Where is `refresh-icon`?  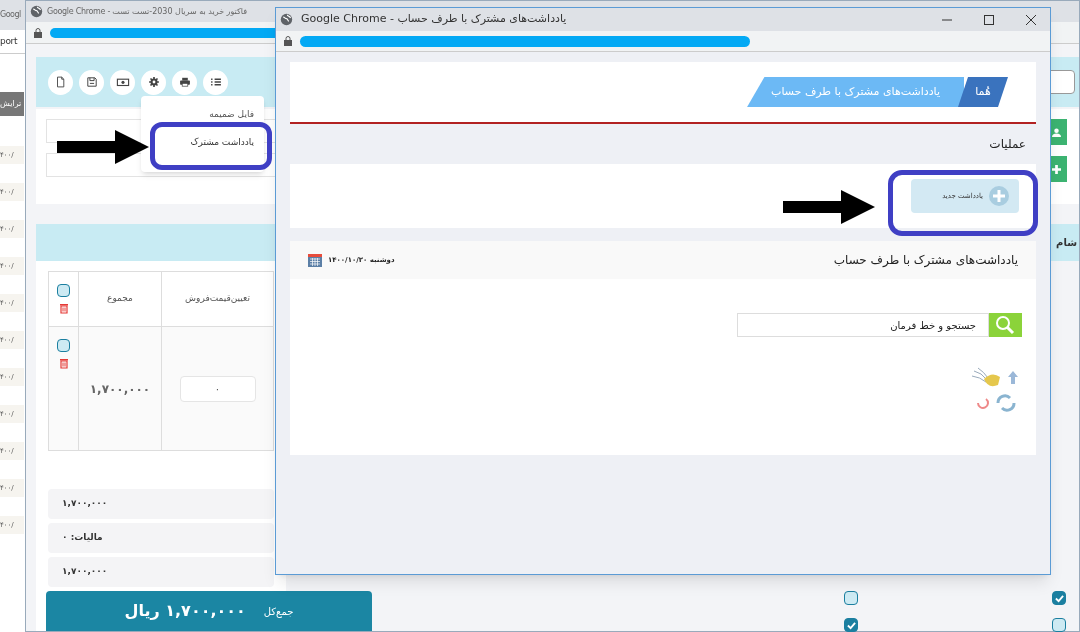 refresh-icon is located at coordinates (996, 403).